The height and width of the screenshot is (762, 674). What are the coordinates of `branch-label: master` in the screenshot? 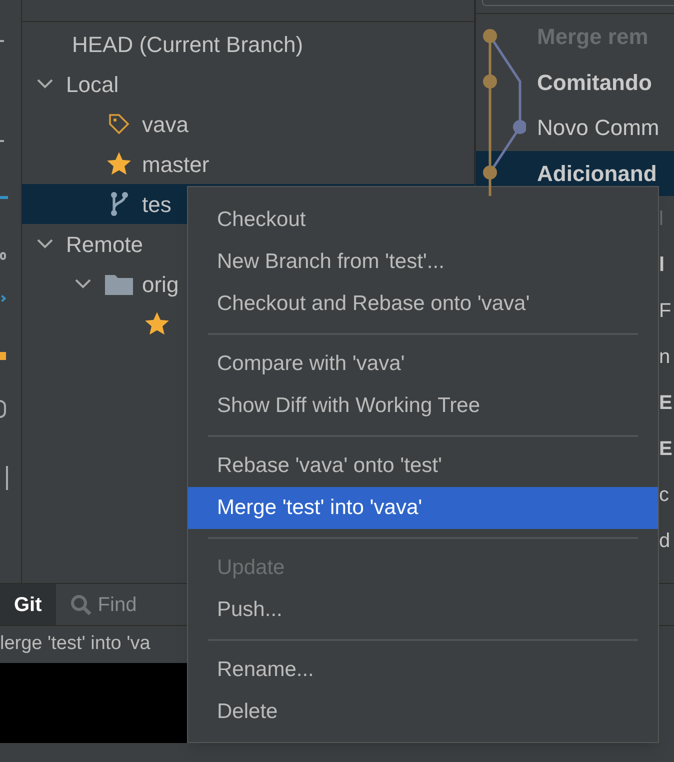 It's located at (176, 164).